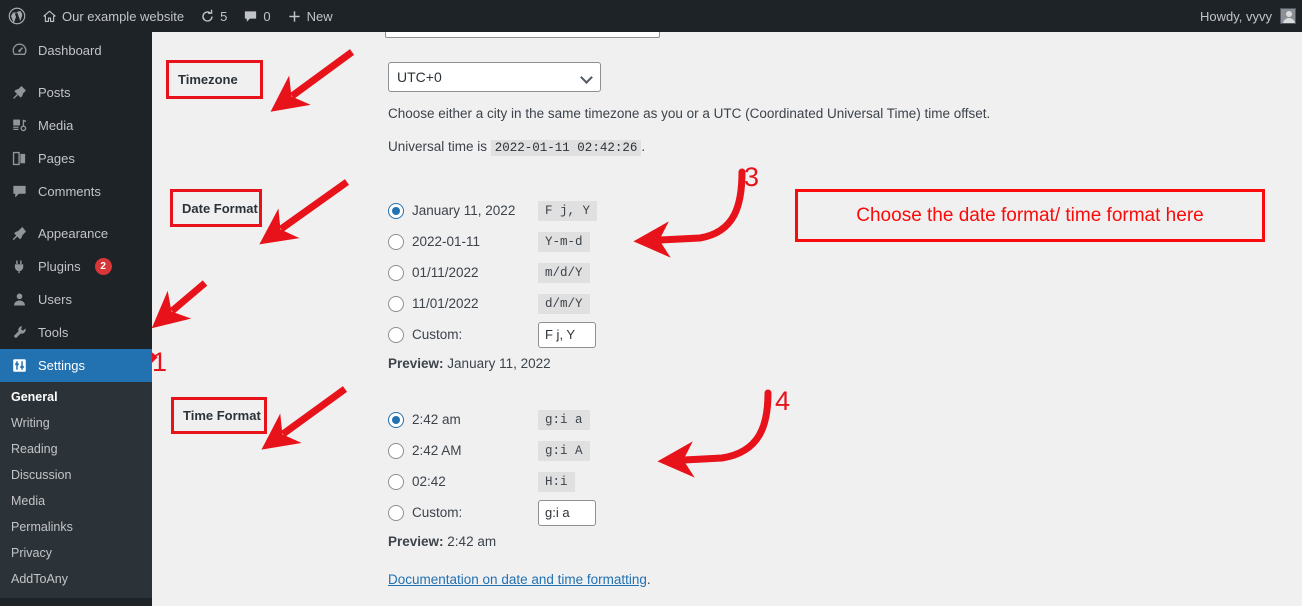  I want to click on timezone-select: UTC+0, so click(494, 77).